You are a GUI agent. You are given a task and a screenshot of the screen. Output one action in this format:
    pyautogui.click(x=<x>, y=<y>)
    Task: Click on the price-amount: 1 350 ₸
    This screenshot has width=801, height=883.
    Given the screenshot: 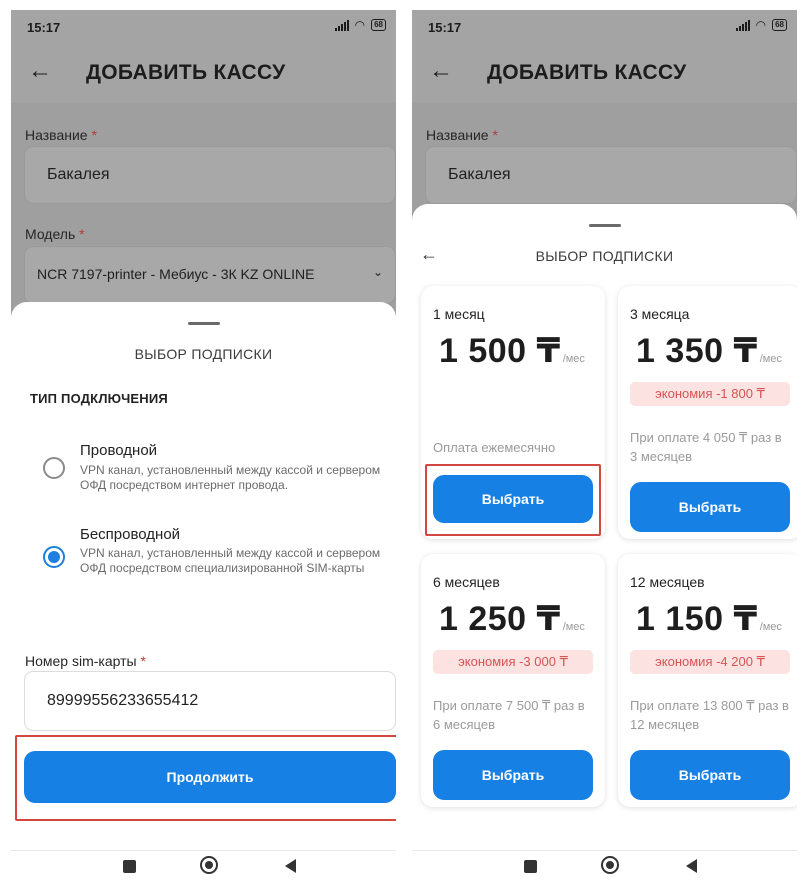 What is the action you would take?
    pyautogui.click(x=697, y=351)
    